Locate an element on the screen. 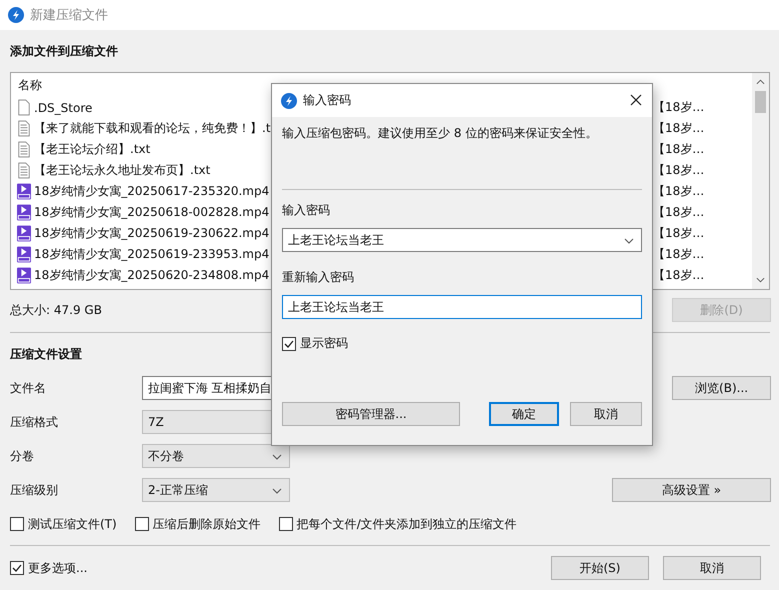 The image size is (779, 590). window-title: 新建压缩文件 is located at coordinates (69, 15).